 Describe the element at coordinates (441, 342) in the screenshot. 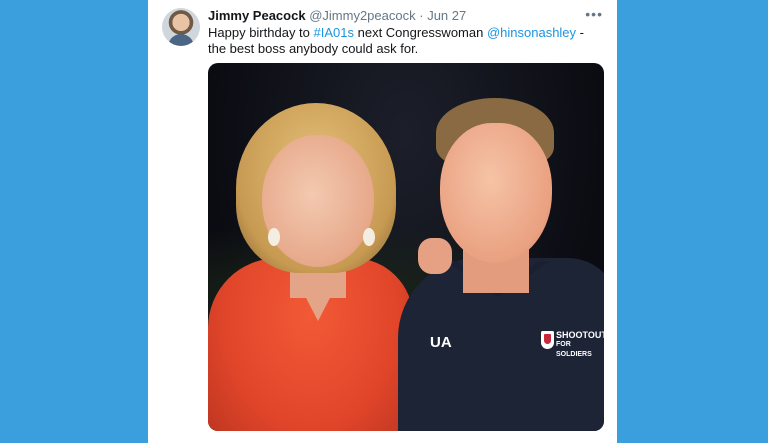

I see `ua-logo-icon: UA` at that location.